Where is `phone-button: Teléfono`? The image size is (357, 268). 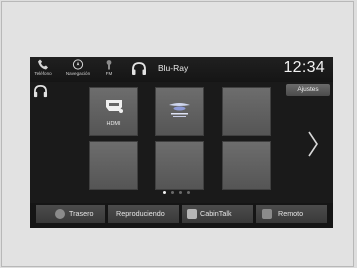 phone-button: Teléfono is located at coordinates (43, 69).